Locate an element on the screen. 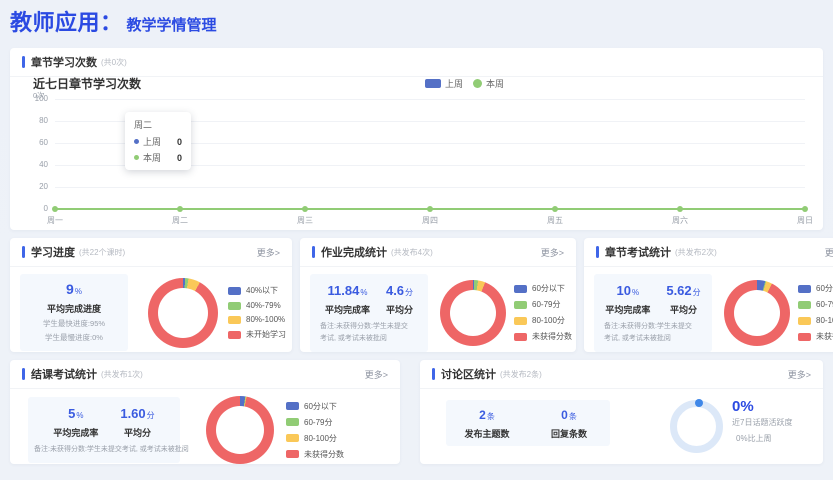  avg-completion: 5% 平均完成率 is located at coordinates (76, 422).